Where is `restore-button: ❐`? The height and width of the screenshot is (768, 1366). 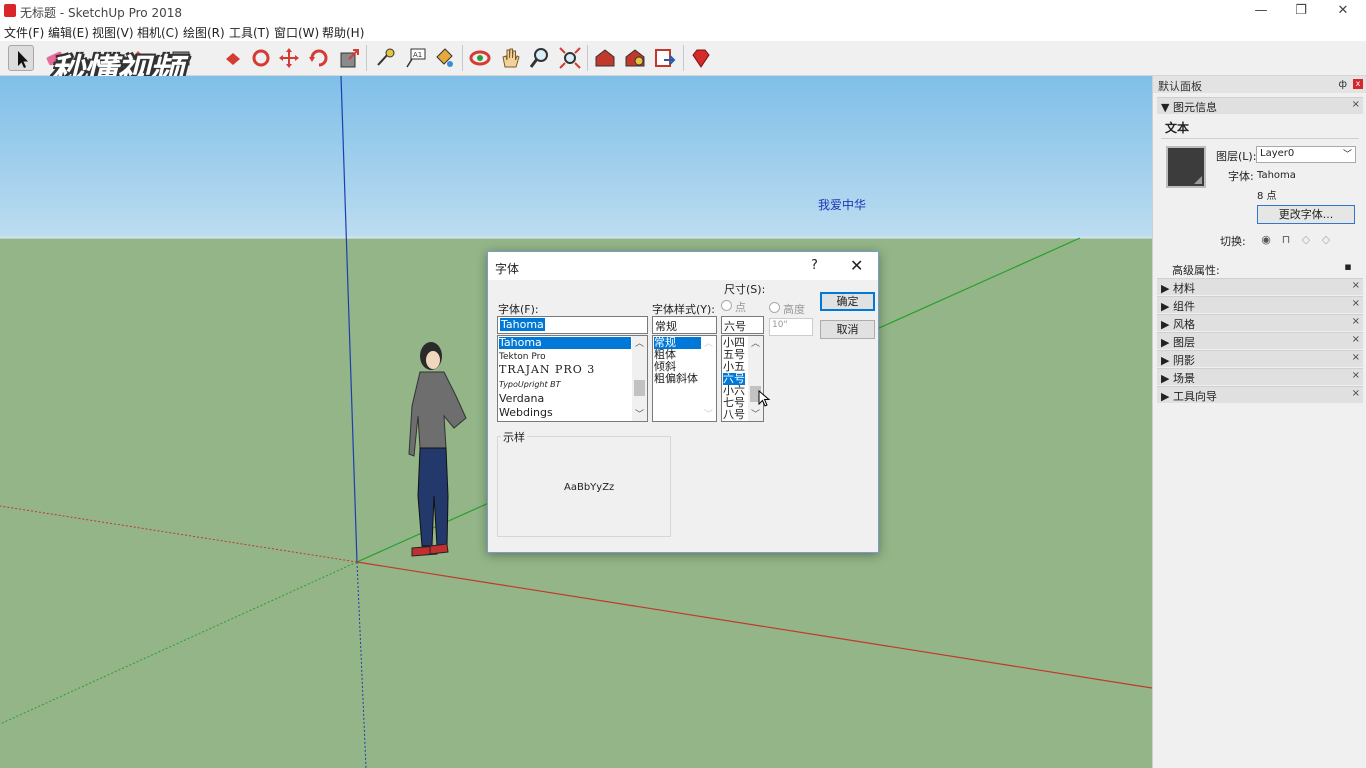 restore-button: ❐ is located at coordinates (1301, 11).